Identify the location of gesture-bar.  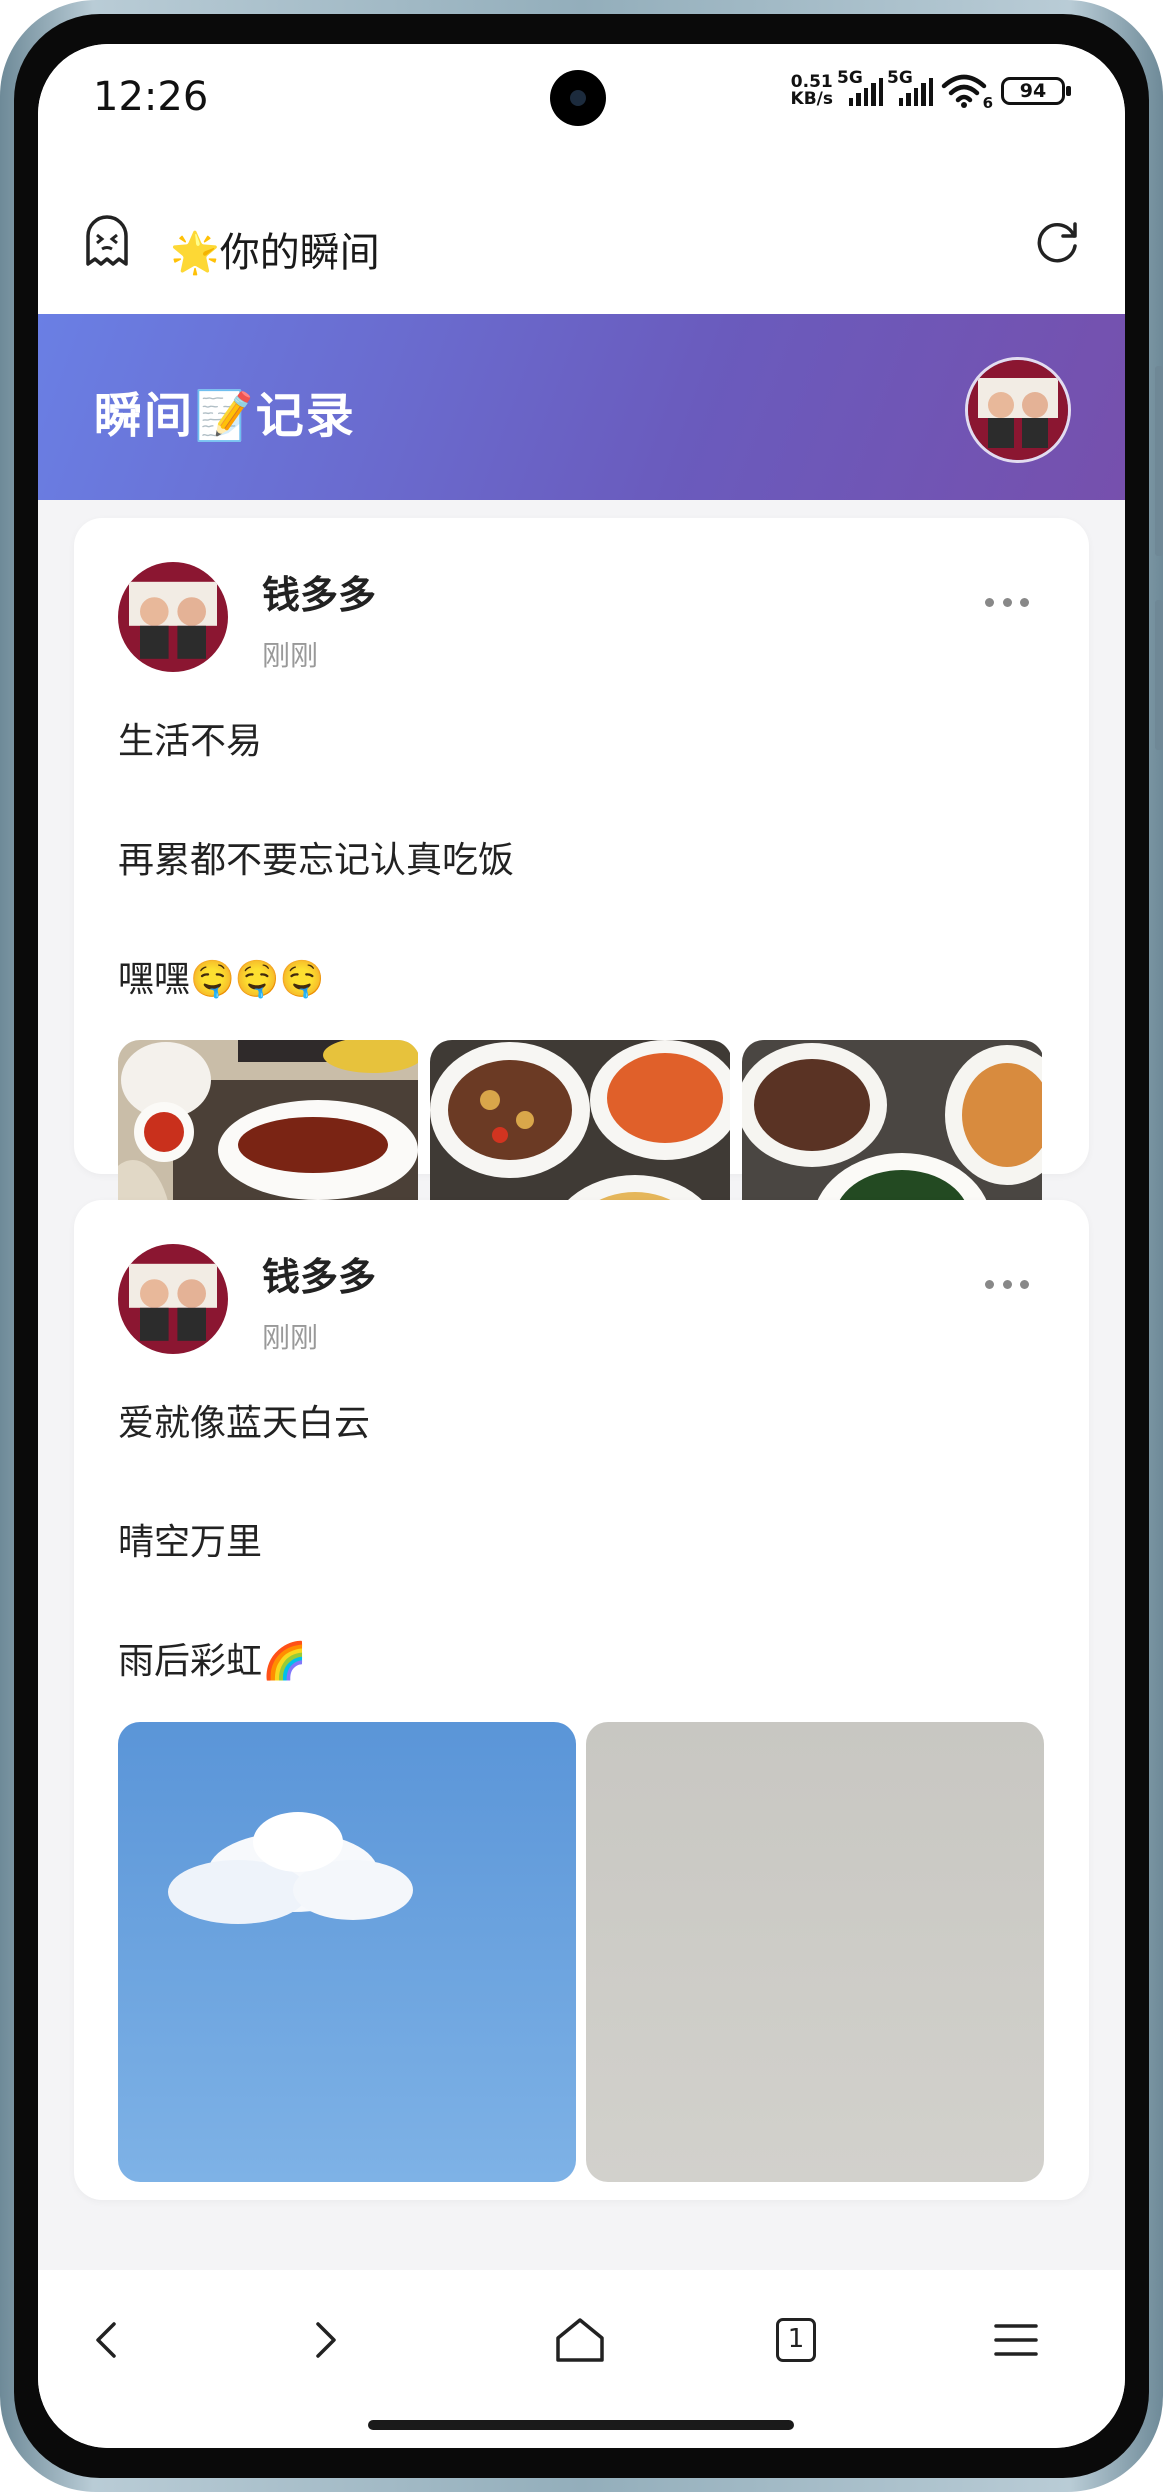
(581, 2425).